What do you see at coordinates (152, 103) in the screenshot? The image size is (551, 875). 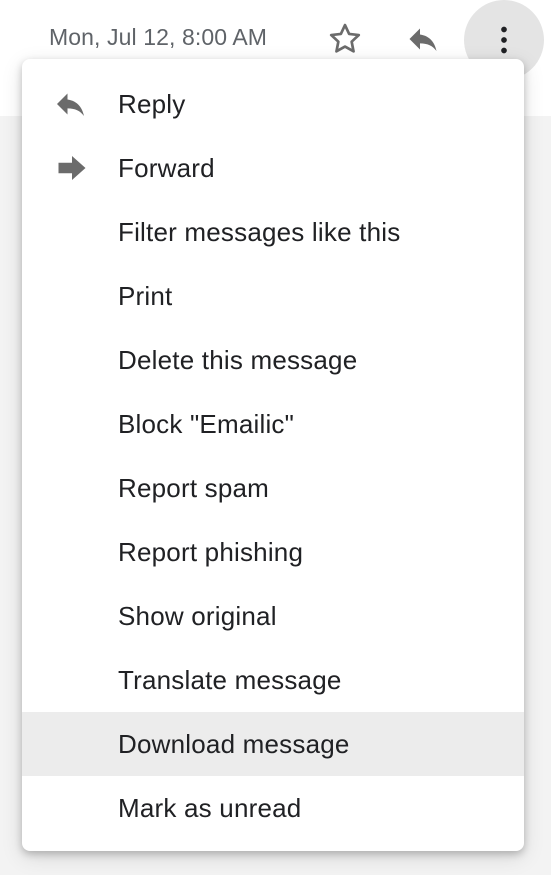 I see `menu-item-label: Reply` at bounding box center [152, 103].